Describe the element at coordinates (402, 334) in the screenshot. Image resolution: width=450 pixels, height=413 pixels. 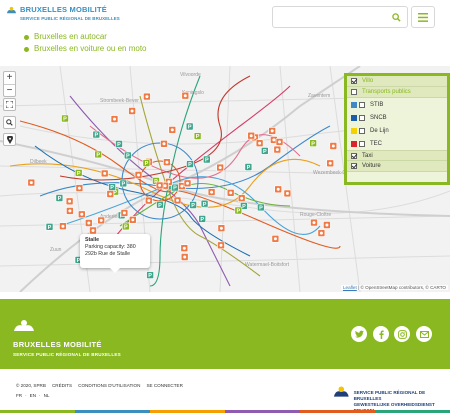
I see `instagram-button` at that location.